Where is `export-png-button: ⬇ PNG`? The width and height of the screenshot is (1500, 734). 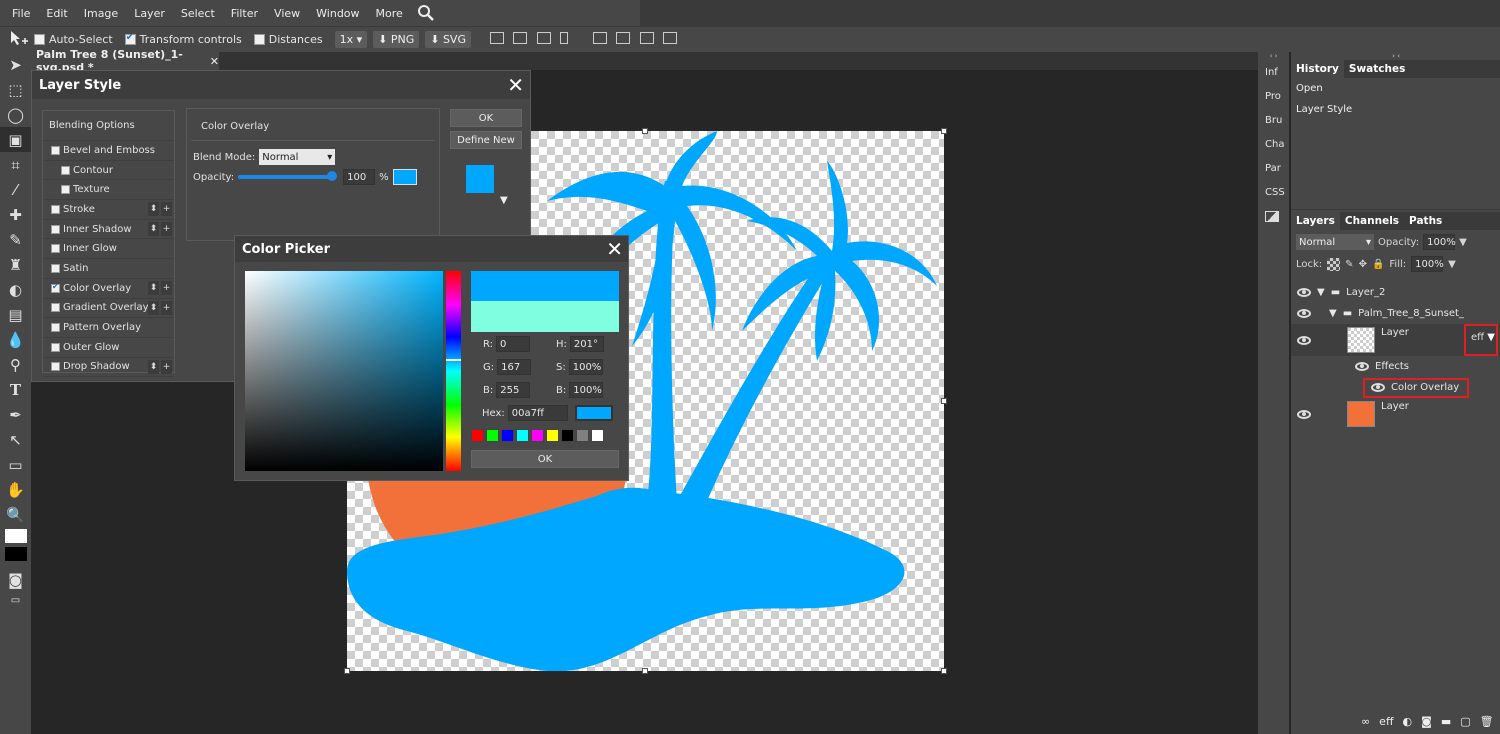
export-png-button: ⬇ PNG is located at coordinates (396, 39).